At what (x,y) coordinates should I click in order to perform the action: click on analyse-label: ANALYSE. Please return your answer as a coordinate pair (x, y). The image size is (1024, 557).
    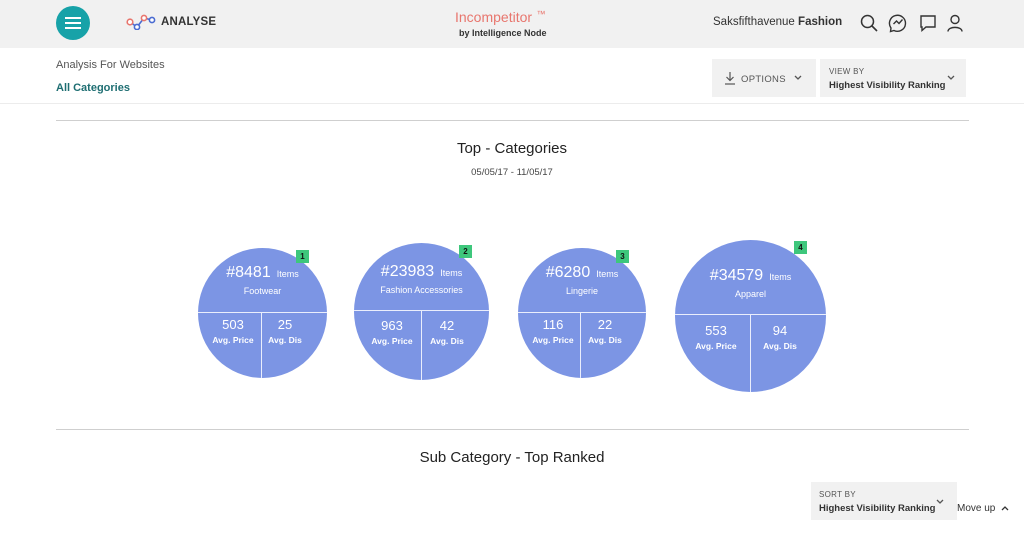
    Looking at the image, I should click on (189, 22).